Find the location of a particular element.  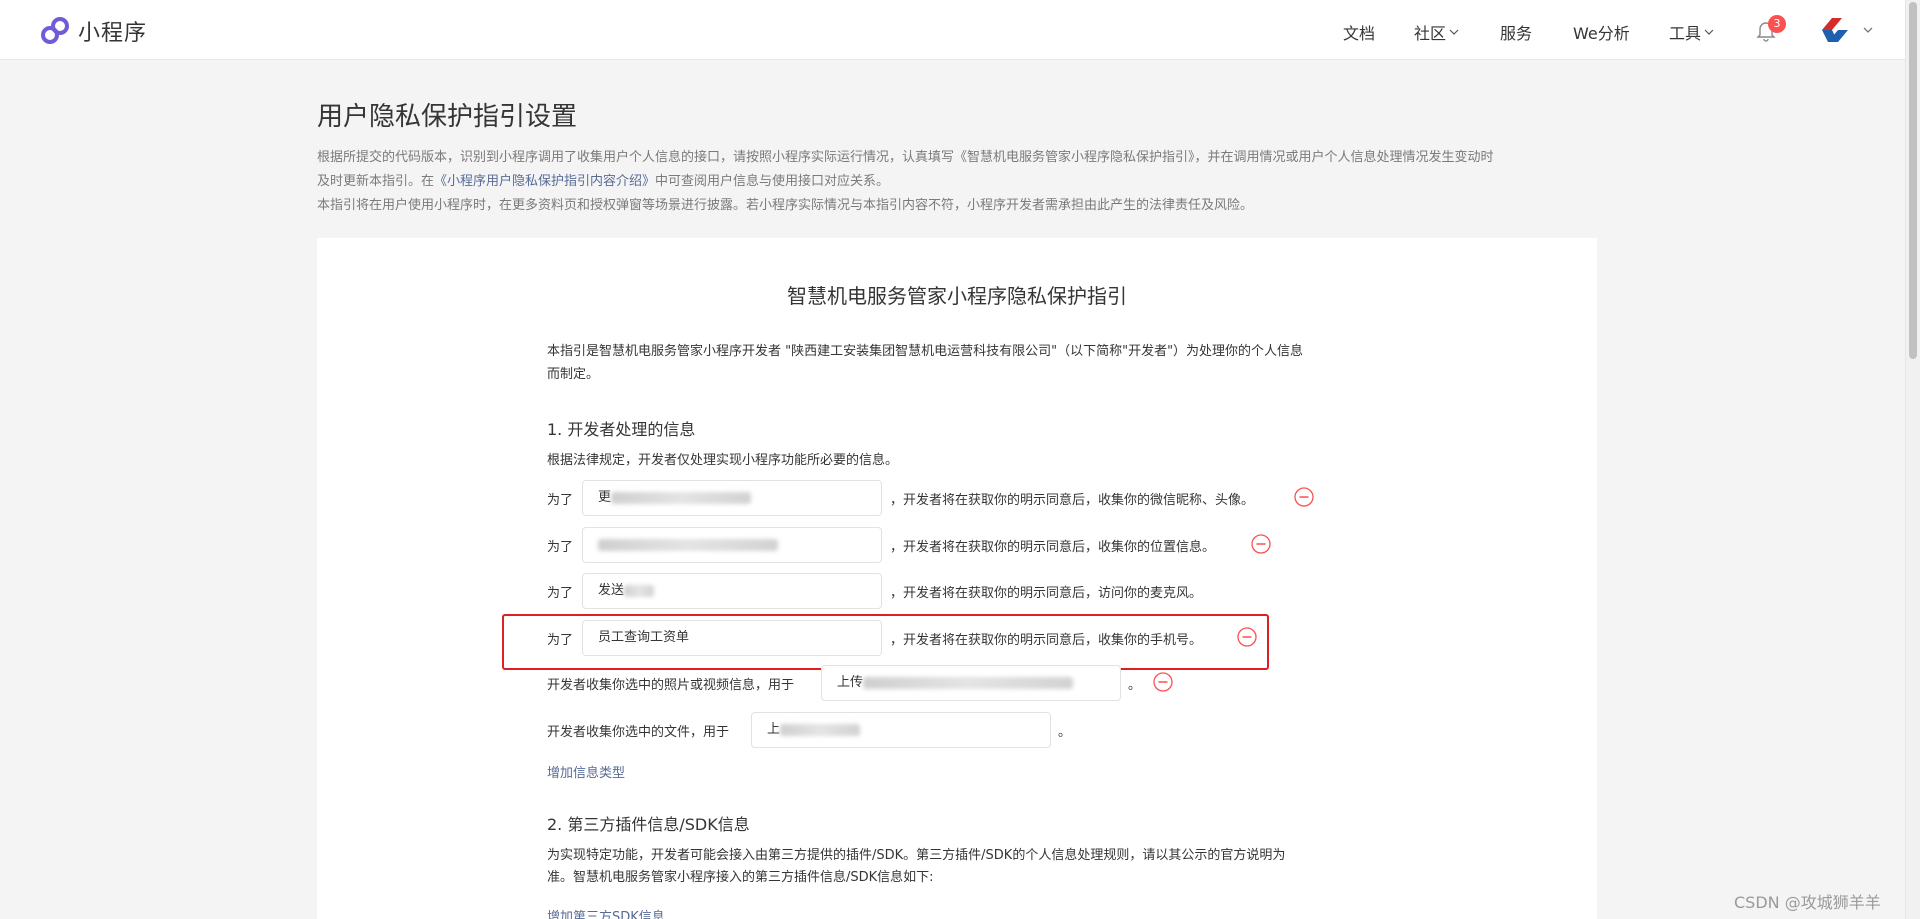

purpose-input-1: 更 is located at coordinates (732, 498).